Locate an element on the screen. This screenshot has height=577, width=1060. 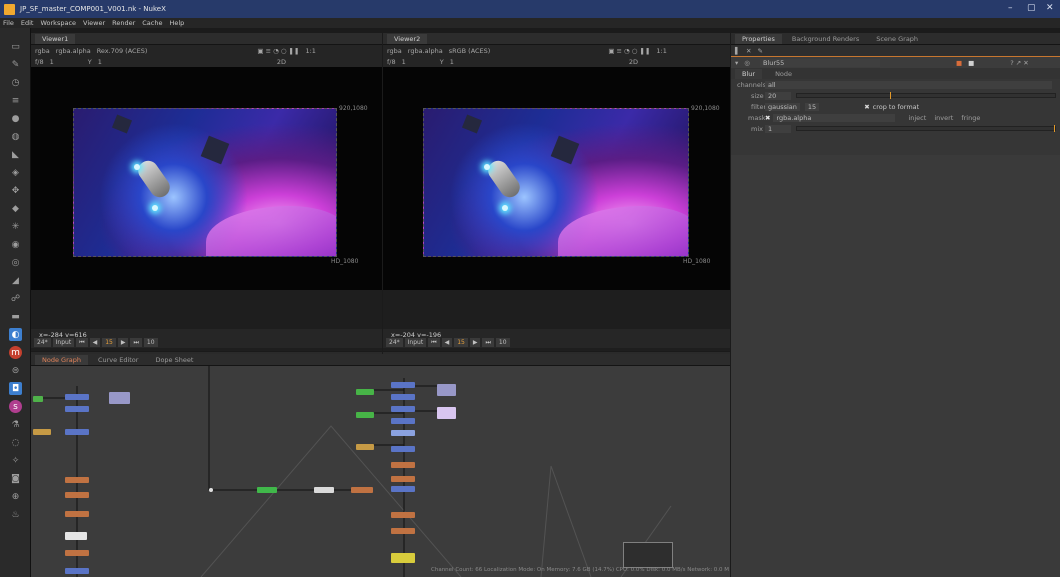
viewer2-input: Input is located at coordinates (415, 342).